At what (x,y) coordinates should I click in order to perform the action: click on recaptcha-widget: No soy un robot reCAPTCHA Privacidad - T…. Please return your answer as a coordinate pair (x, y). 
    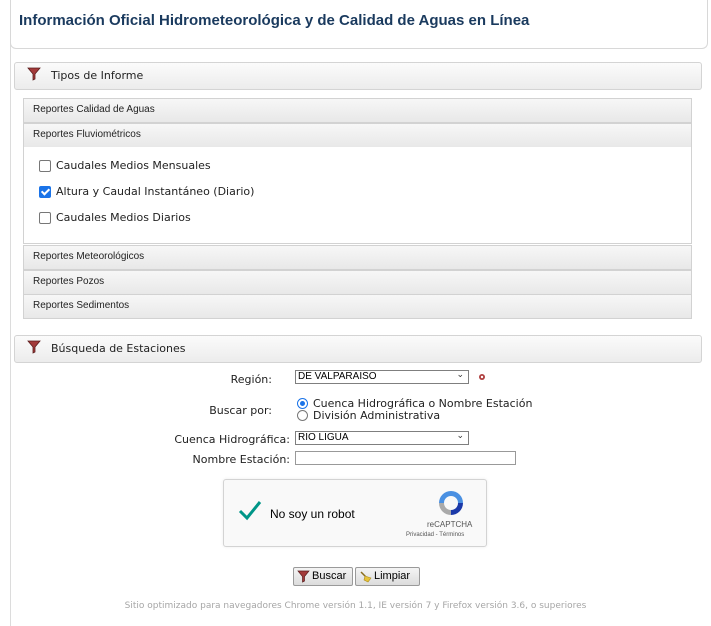
    Looking at the image, I should click on (355, 513).